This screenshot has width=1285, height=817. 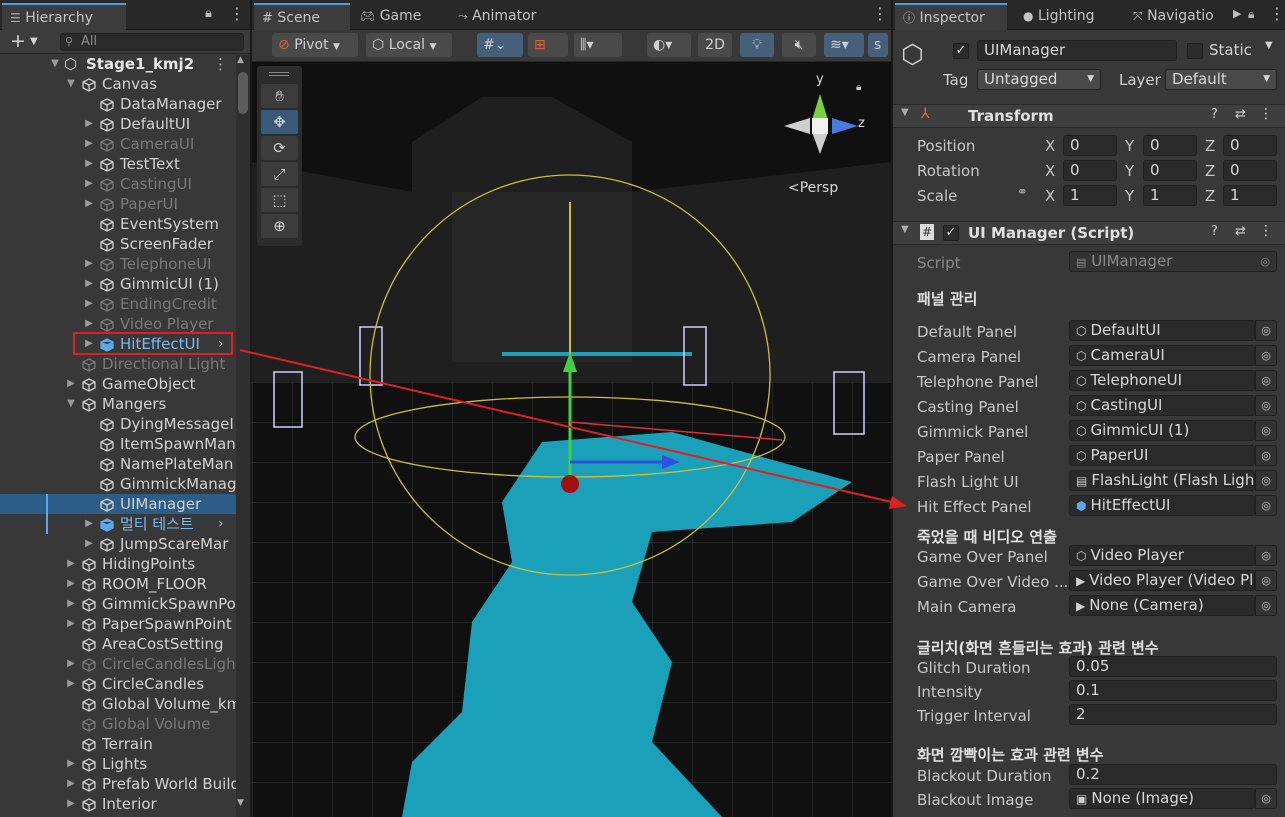 What do you see at coordinates (118, 464) in the screenshot?
I see `hierarchy-row: NamePlateMan` at bounding box center [118, 464].